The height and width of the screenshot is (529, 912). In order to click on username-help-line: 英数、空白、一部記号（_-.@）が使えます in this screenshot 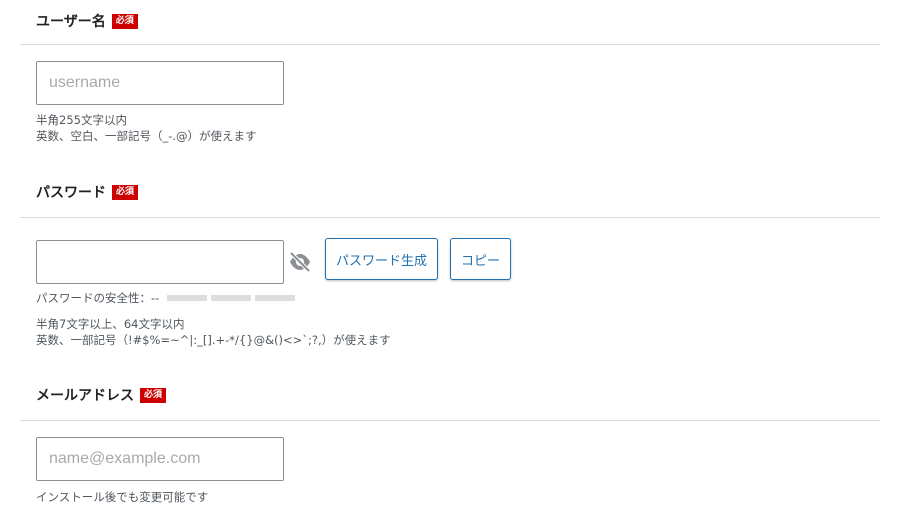, I will do `click(146, 136)`.